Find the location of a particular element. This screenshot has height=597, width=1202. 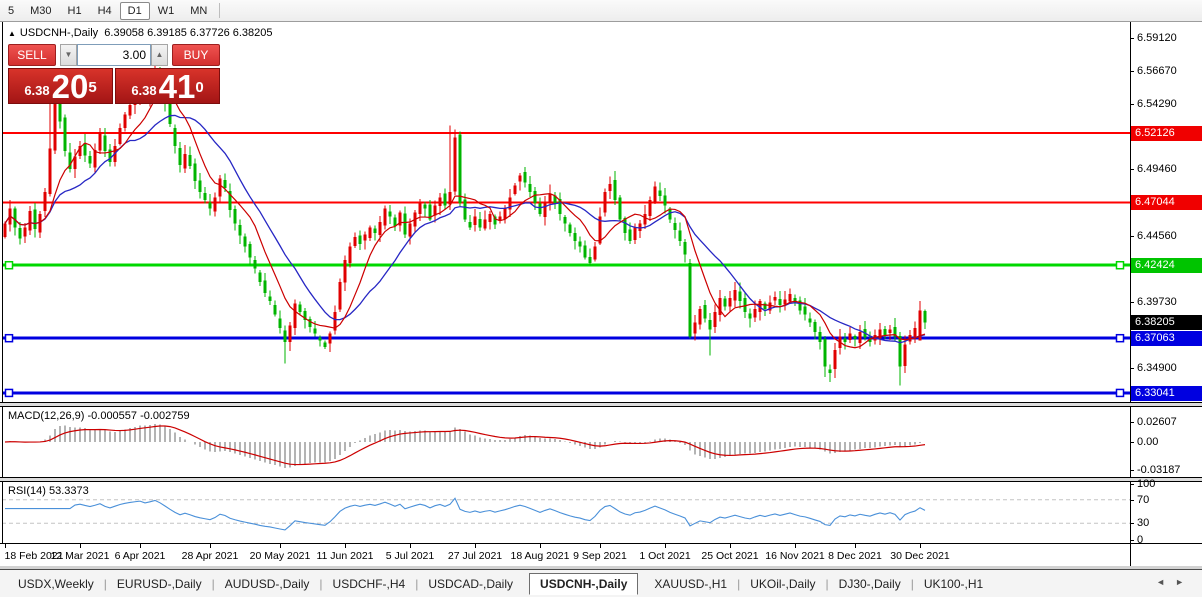

sell-price-big: 20 is located at coordinates (70, 86).